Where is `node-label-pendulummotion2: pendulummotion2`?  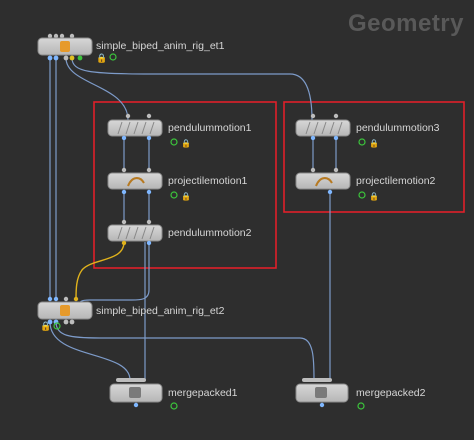 node-label-pendulummotion2: pendulummotion2 is located at coordinates (209, 233).